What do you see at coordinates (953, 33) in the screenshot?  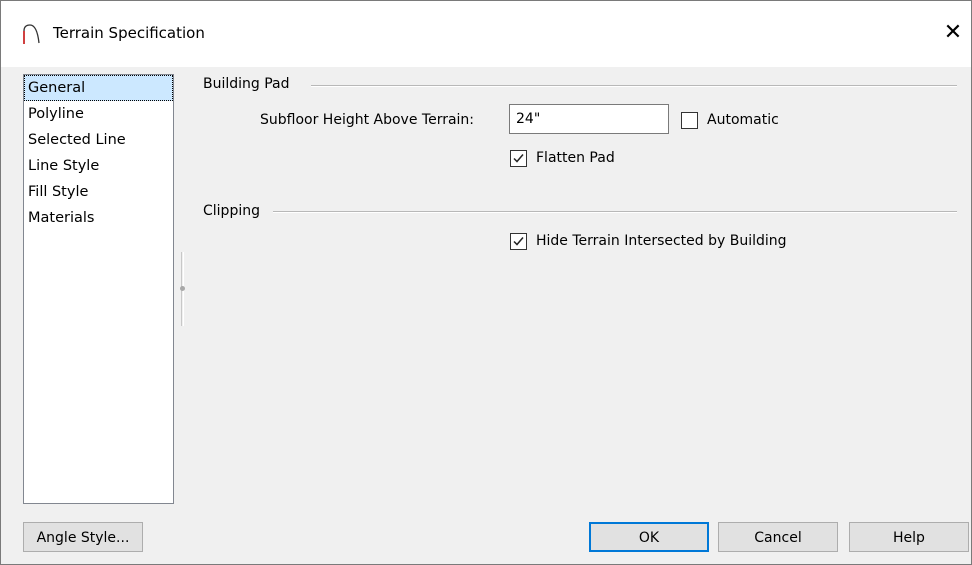 I see `close-icon: ✕` at bounding box center [953, 33].